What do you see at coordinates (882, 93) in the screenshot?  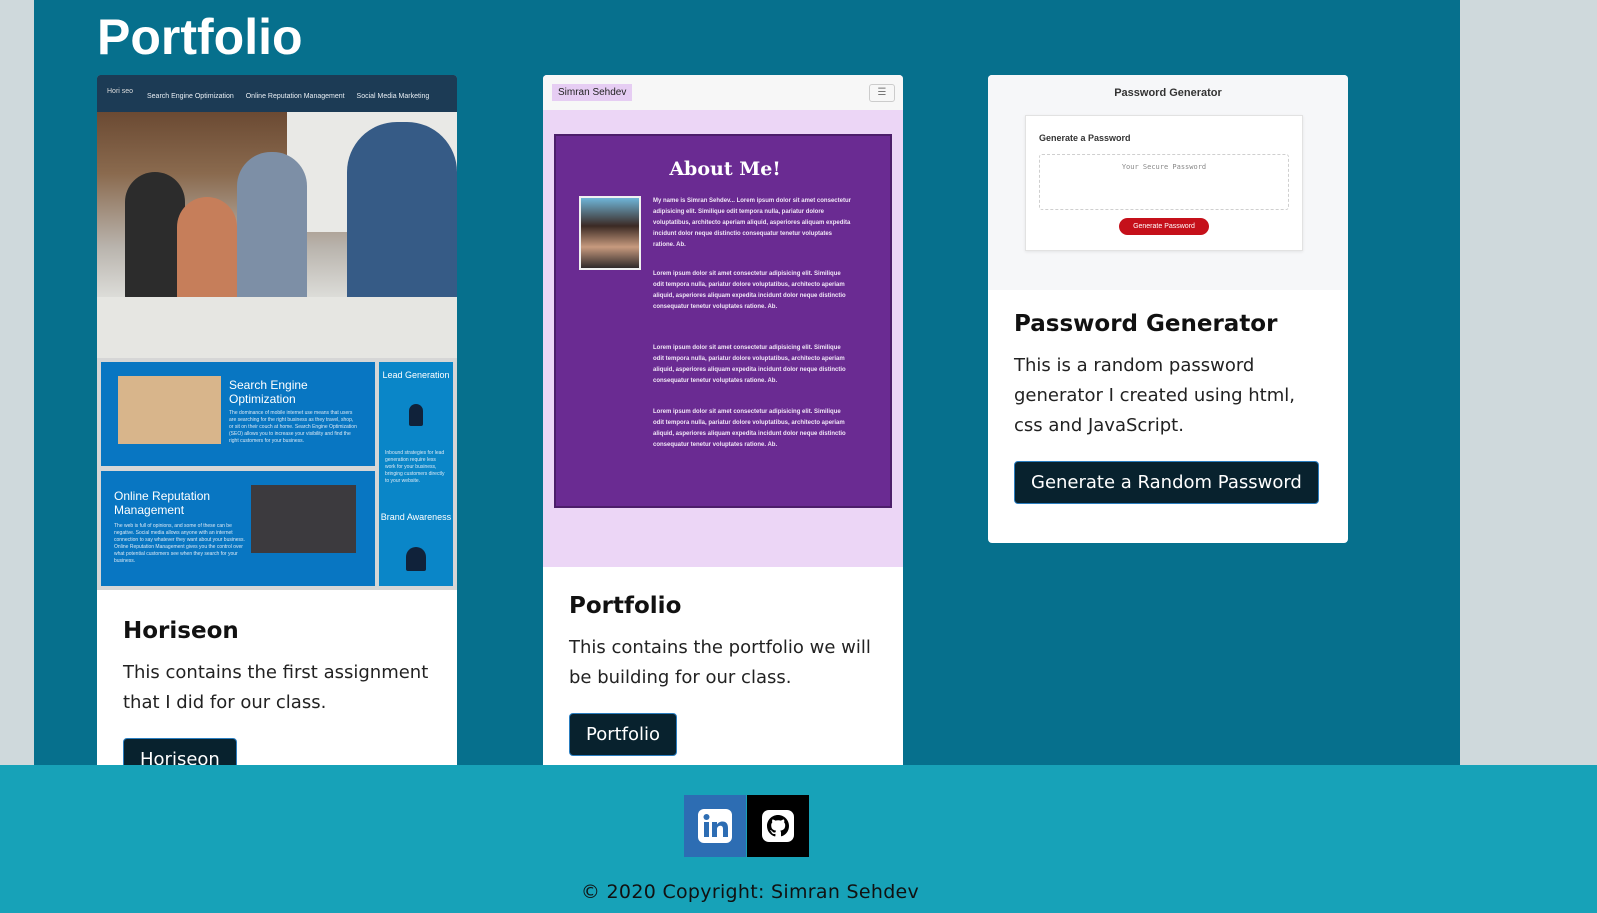 I see `hamburger-icon: ☰` at bounding box center [882, 93].